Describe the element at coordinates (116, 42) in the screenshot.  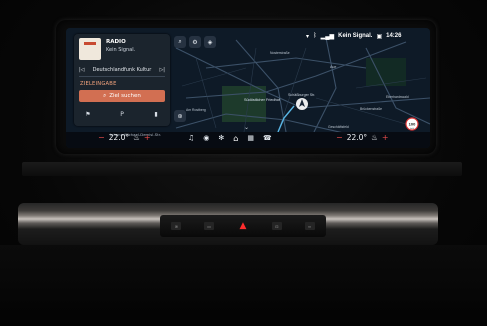
I see `media-source-title: RADIO` at that location.